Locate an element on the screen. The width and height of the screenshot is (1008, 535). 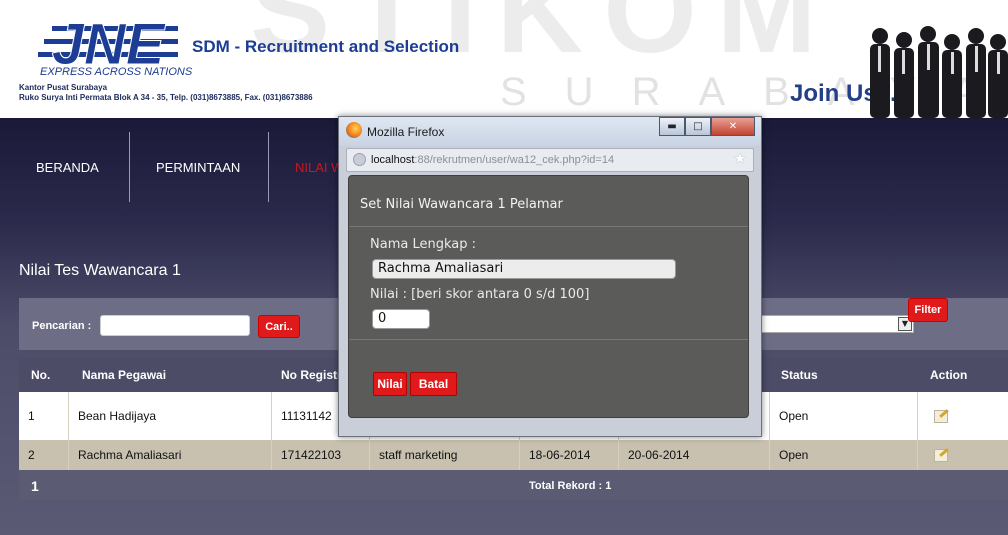
cell-nama: Rachma Amaliasari is located at coordinates (169, 455).